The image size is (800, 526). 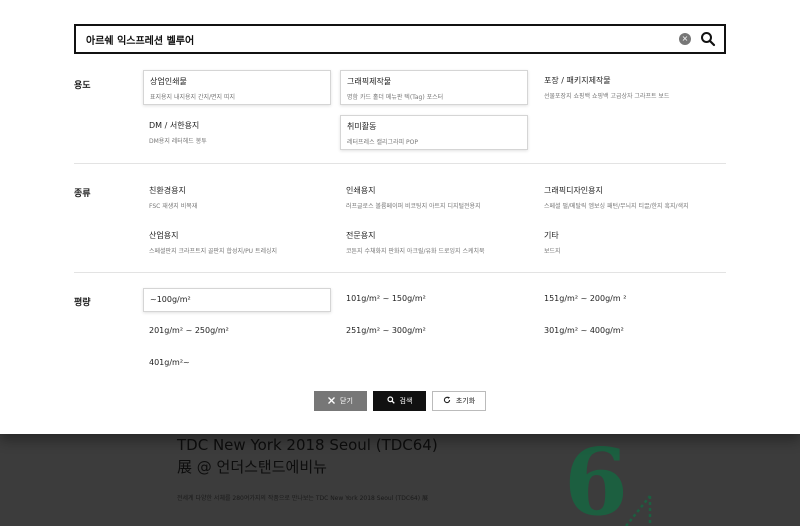 I want to click on option-subtitle: 스페셜판지 크라프트지 골판지 합성지/PU 트레싱지, so click(x=213, y=251).